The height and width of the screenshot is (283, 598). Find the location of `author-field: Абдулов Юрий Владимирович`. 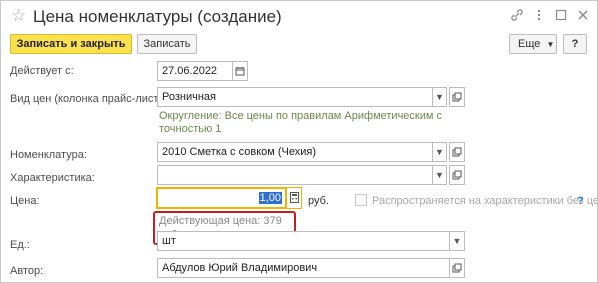

author-field: Абдулов Юрий Владимирович is located at coordinates (303, 268).